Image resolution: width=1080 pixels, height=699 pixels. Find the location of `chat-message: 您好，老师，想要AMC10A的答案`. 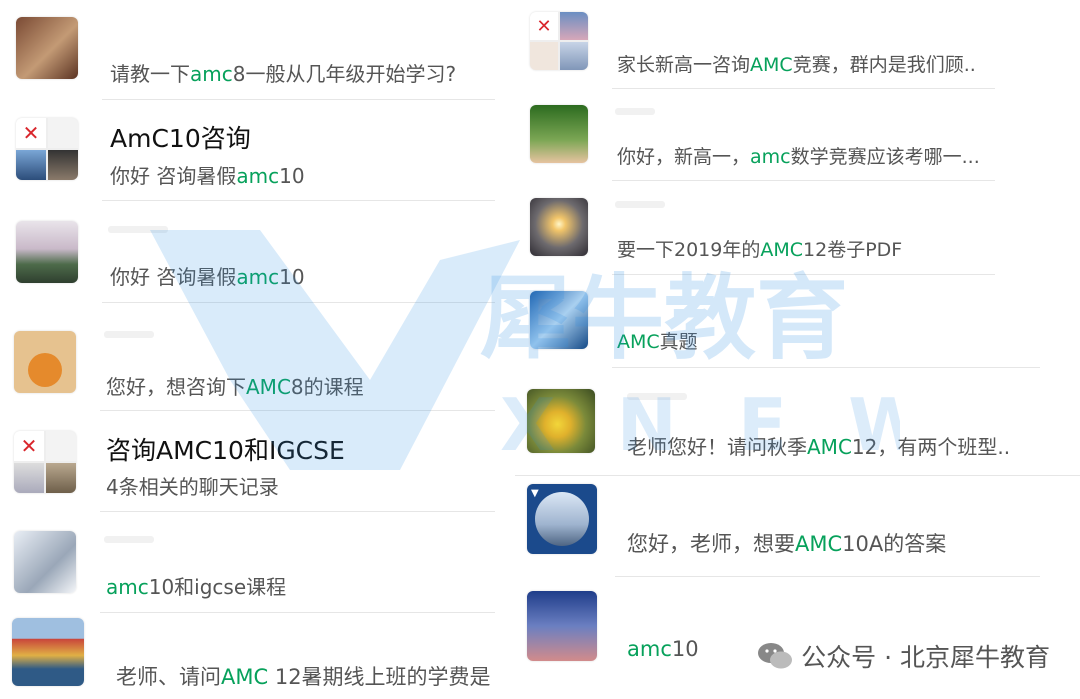

chat-message: 您好，老师，想要AMC10A的答案 is located at coordinates (786, 543).